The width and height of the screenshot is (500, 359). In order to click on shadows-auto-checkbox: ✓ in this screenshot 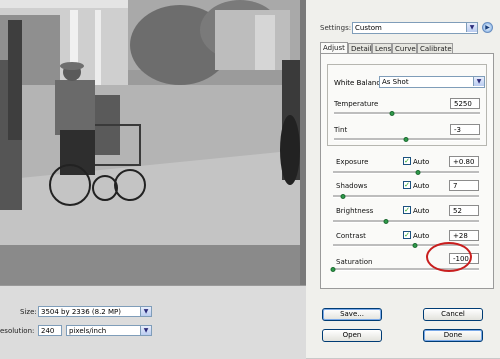, I will do `click(407, 185)`.